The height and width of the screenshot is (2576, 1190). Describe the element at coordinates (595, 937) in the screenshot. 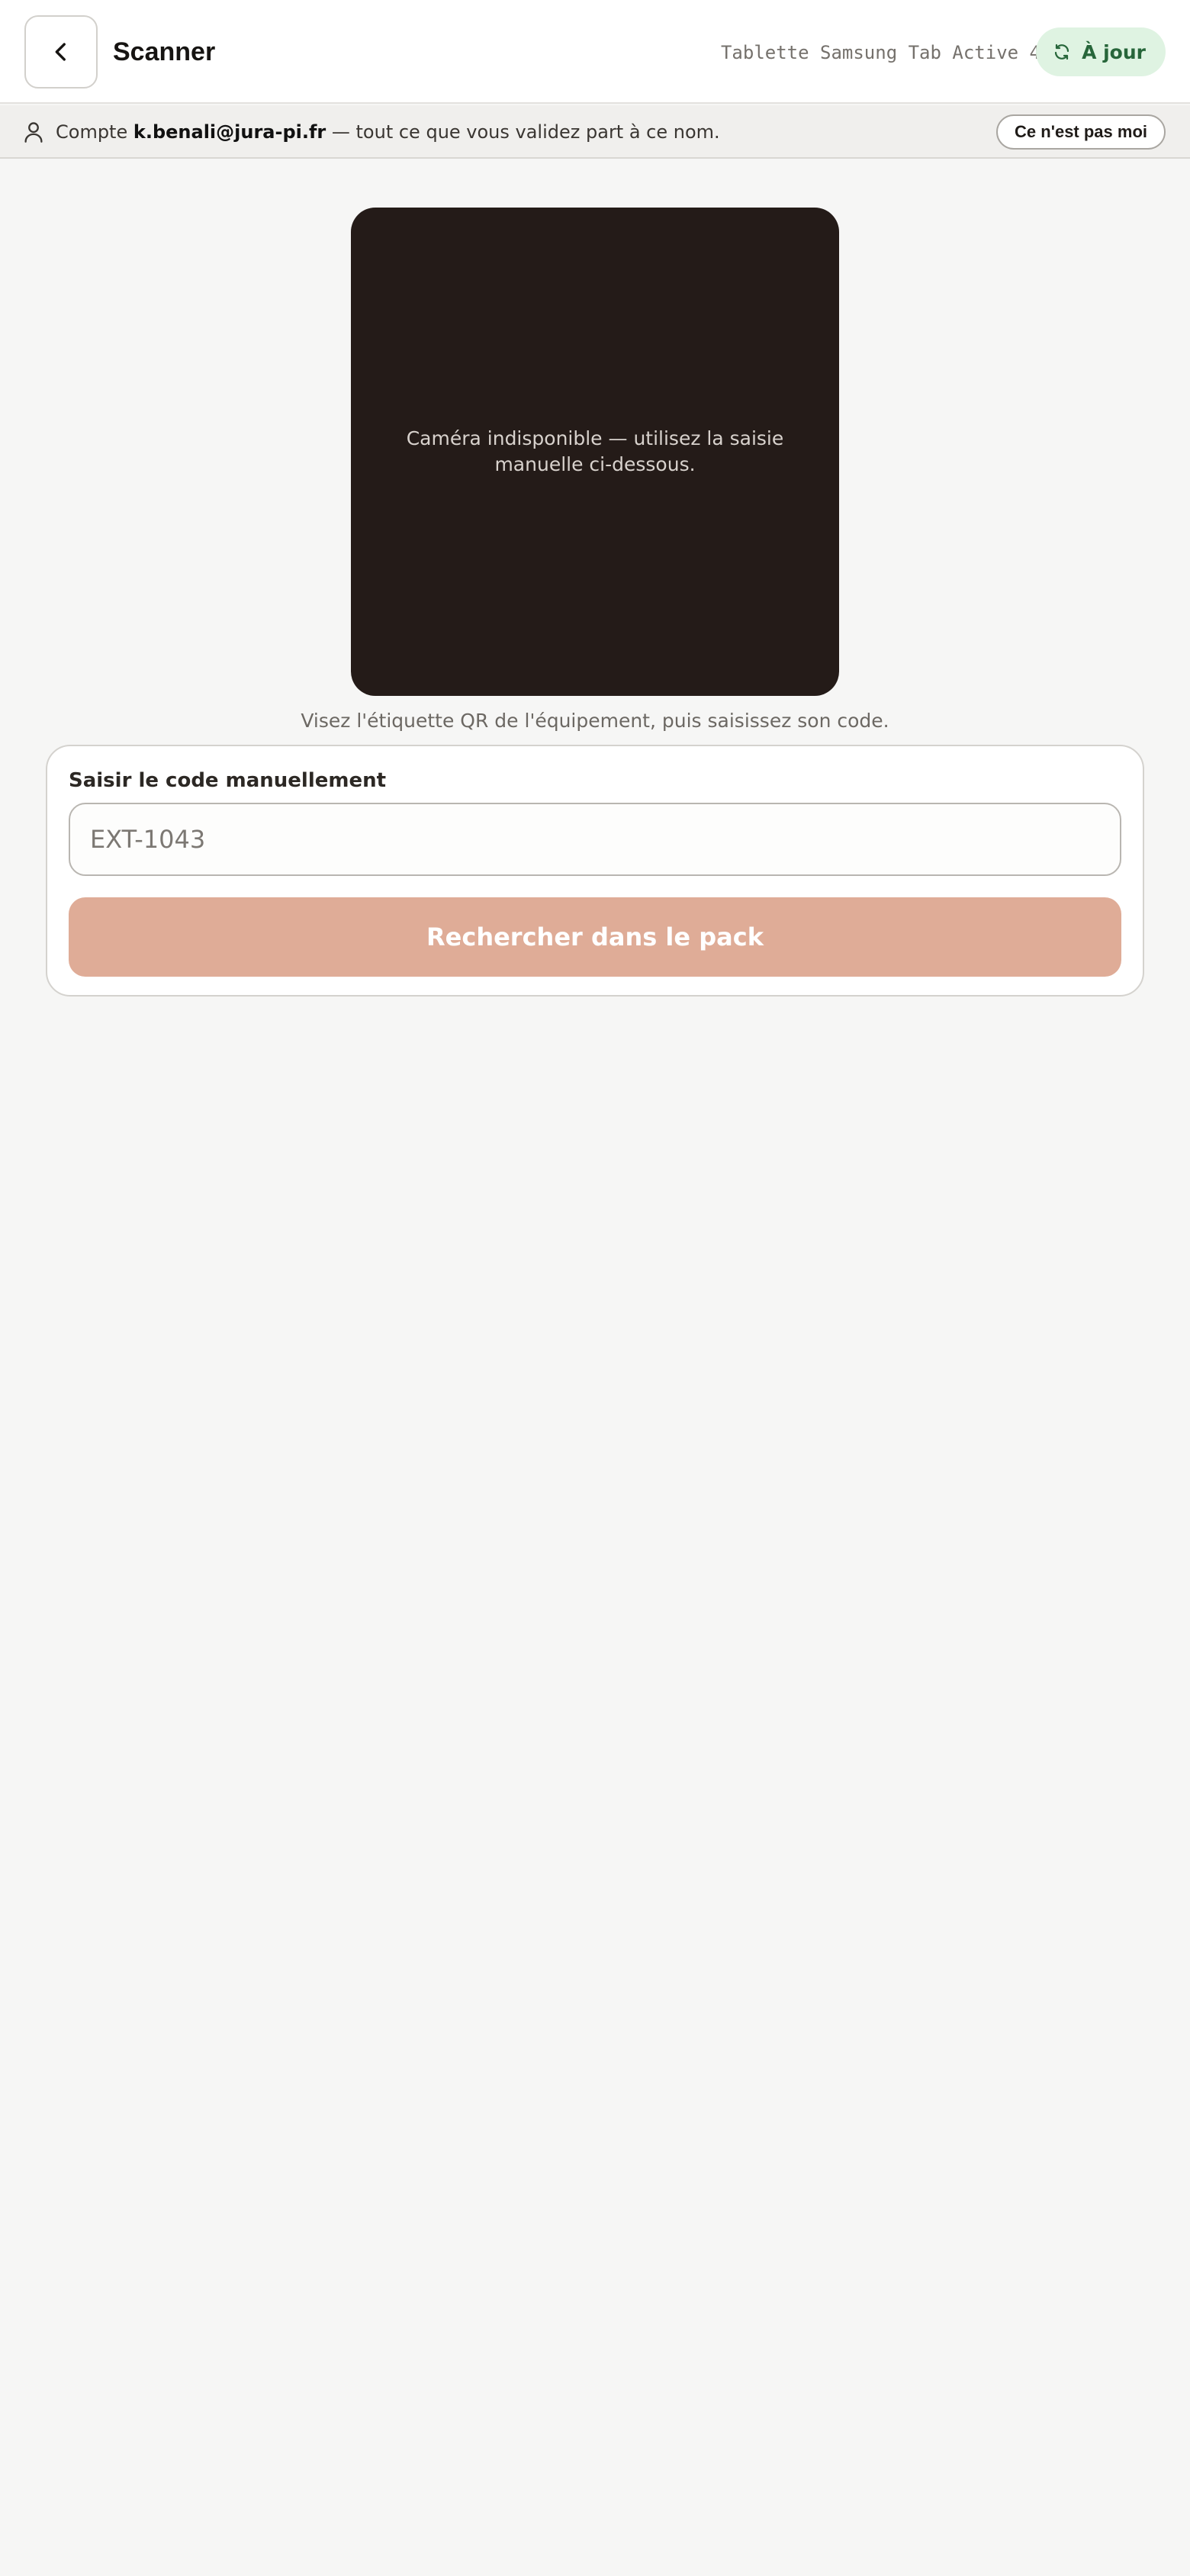

I see `search-pack-button: Rechercher dans le pack` at that location.